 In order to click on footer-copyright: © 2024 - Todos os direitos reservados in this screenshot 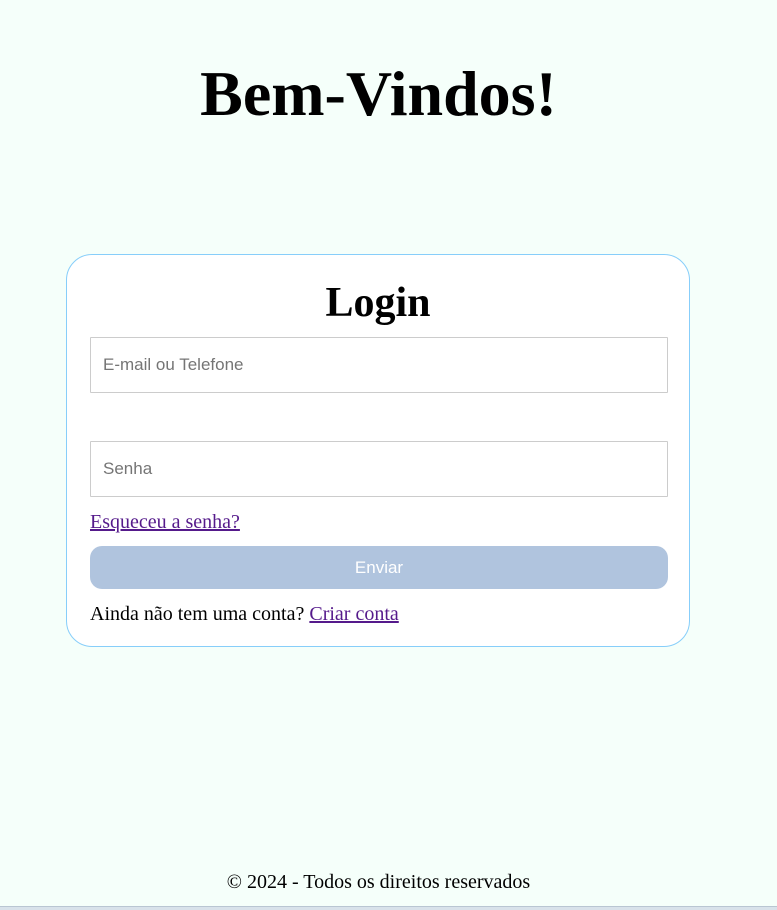, I will do `click(378, 882)`.